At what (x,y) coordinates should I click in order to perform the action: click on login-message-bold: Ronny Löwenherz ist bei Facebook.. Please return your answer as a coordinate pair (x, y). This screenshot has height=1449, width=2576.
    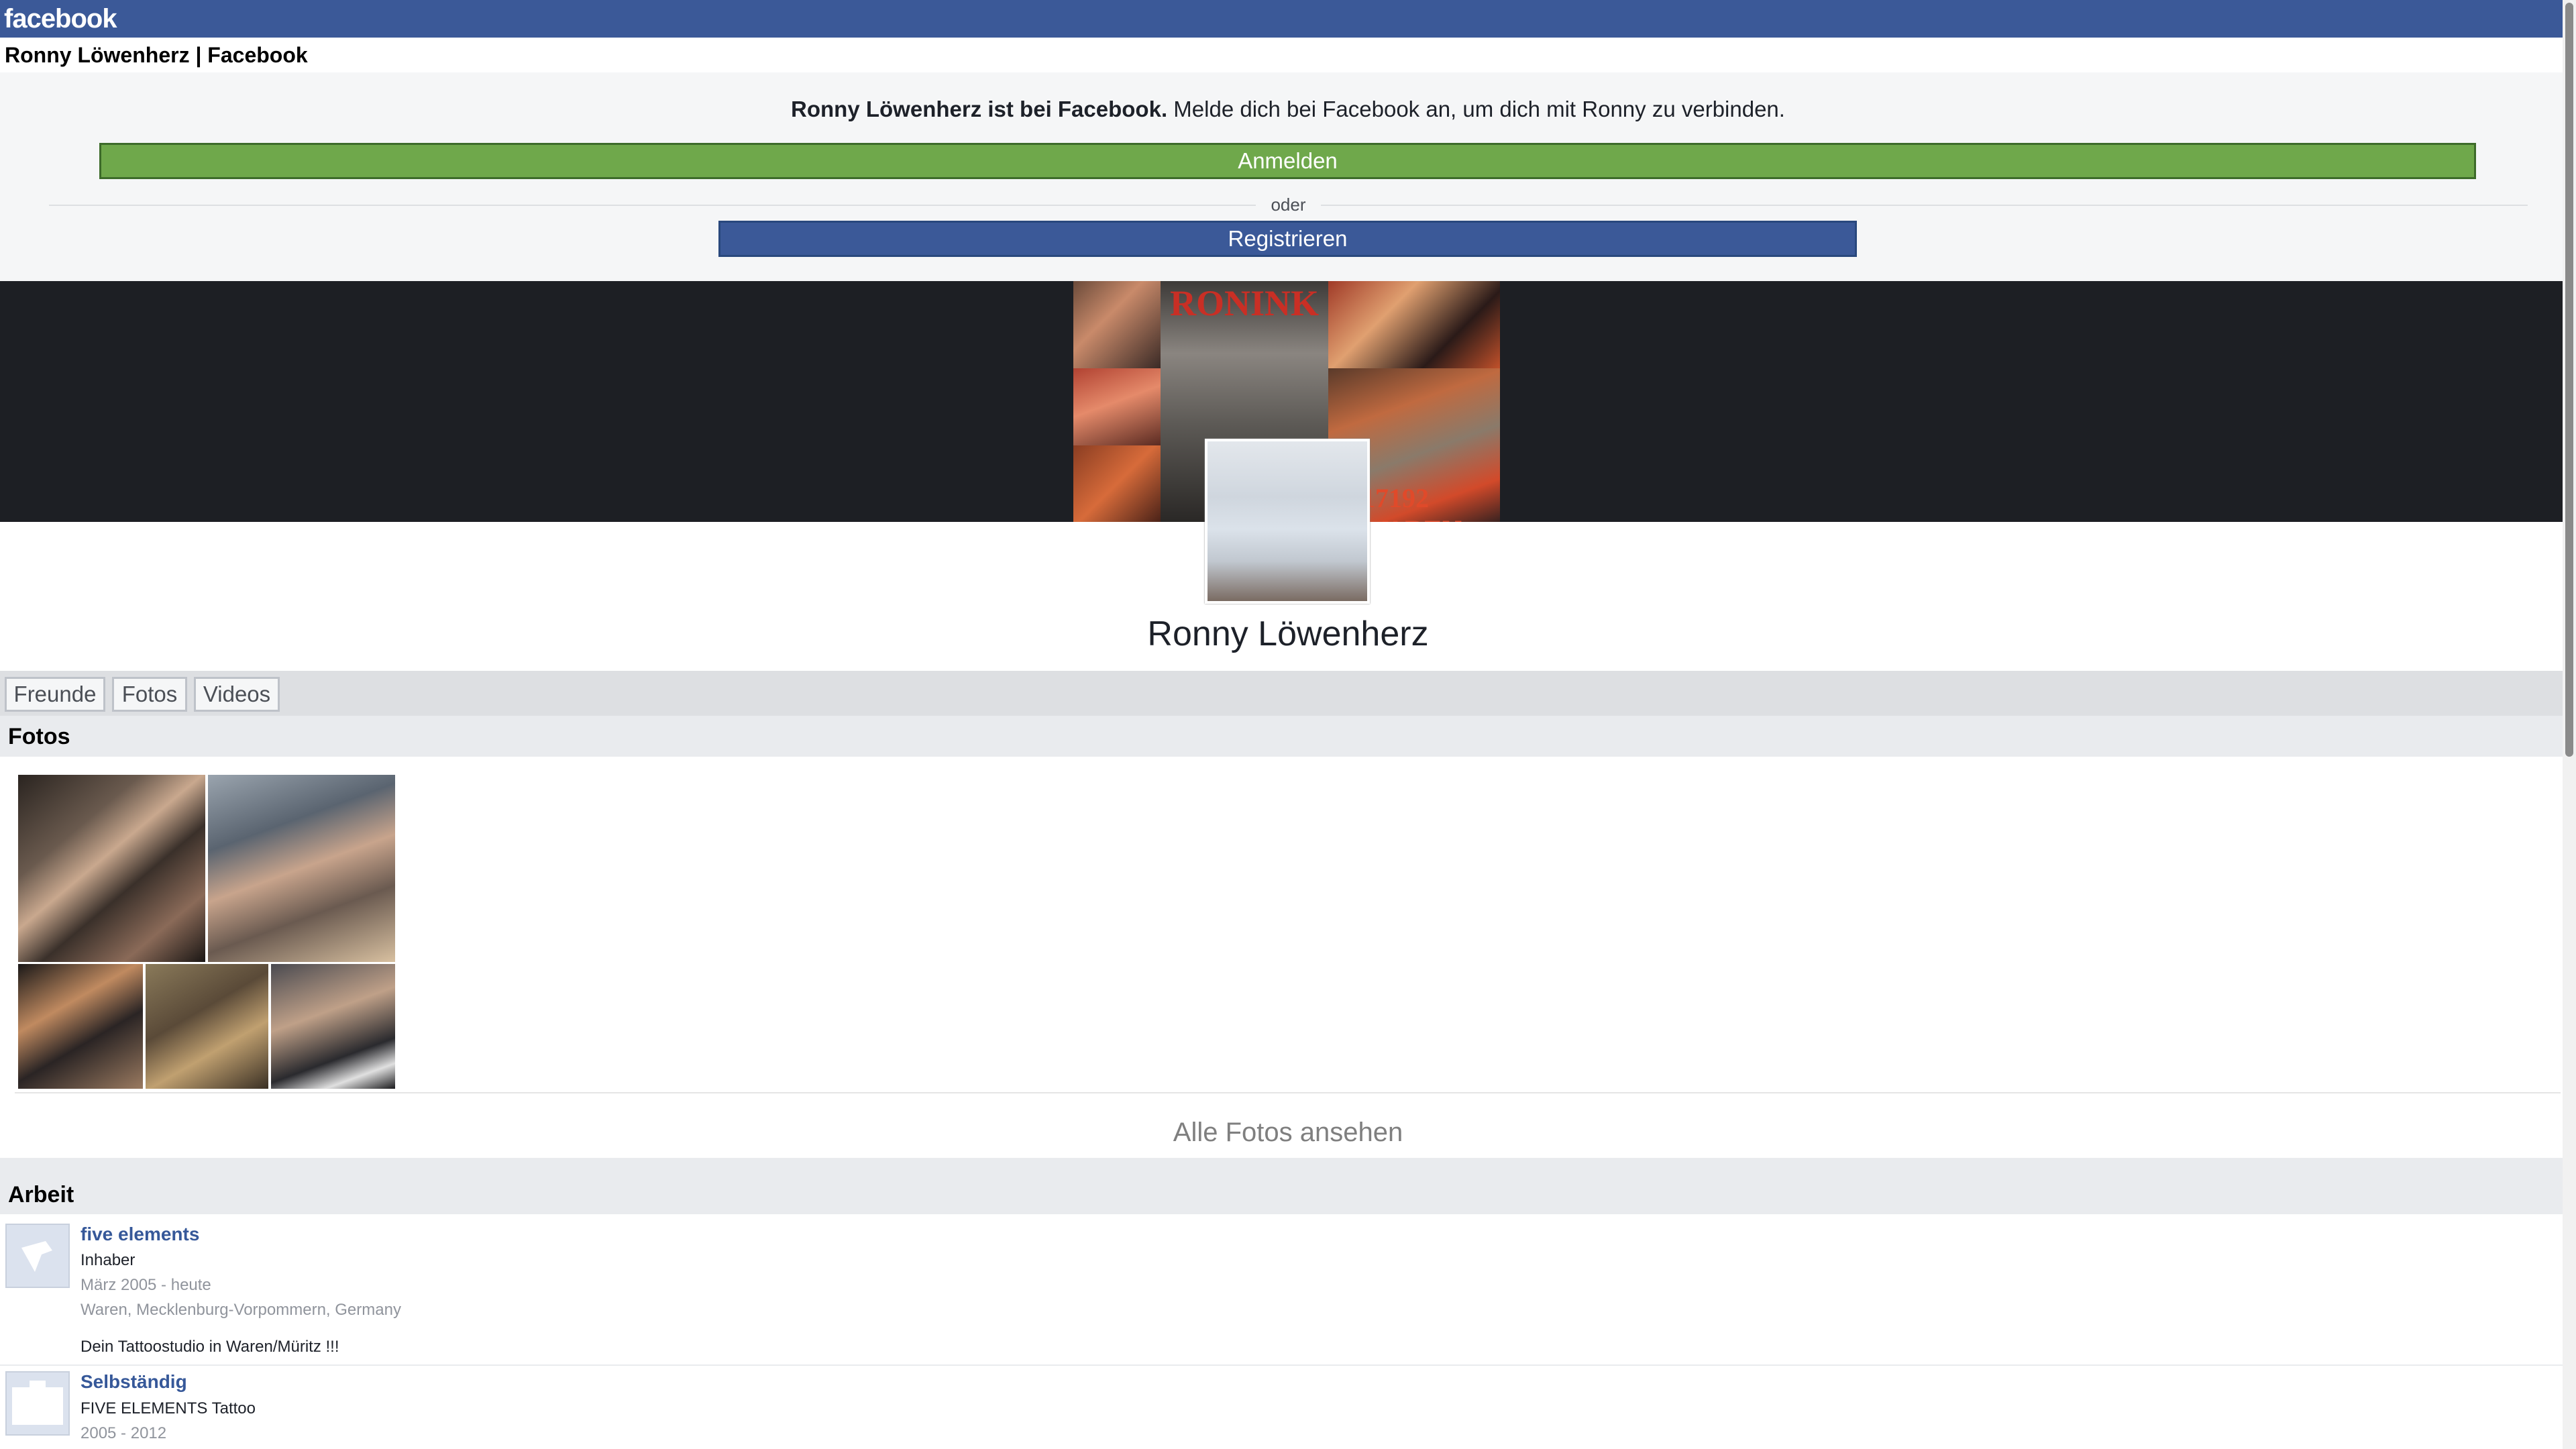
    Looking at the image, I should click on (979, 109).